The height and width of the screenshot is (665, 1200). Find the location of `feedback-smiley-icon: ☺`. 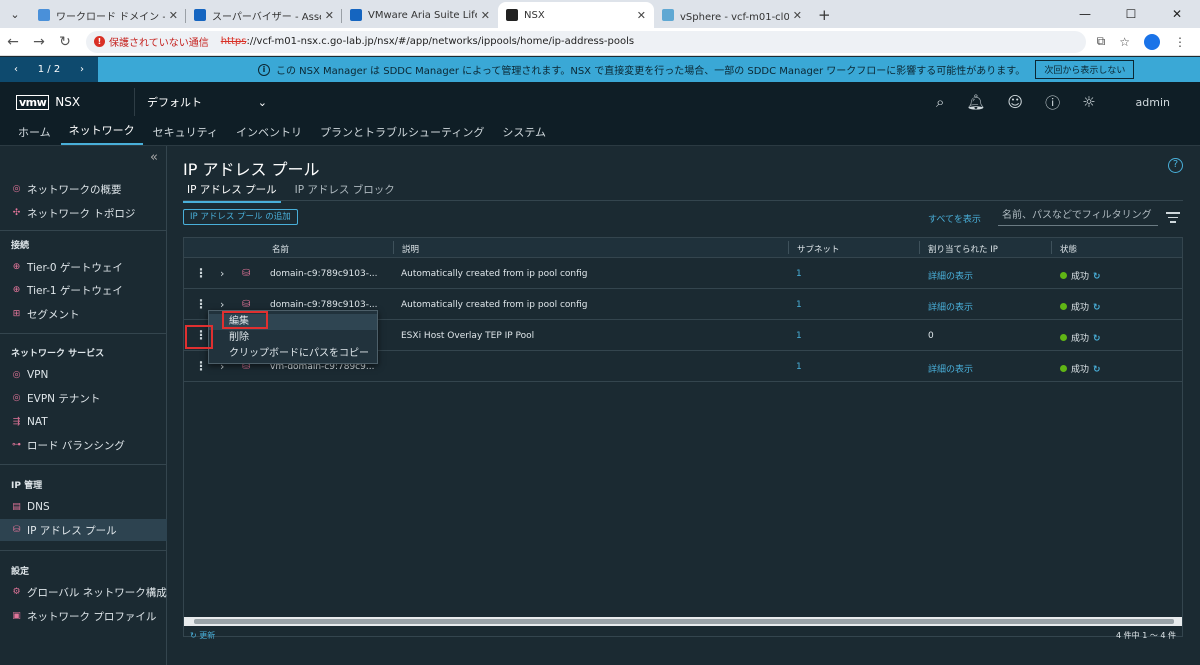

feedback-smiley-icon: ☺ is located at coordinates (1015, 102).